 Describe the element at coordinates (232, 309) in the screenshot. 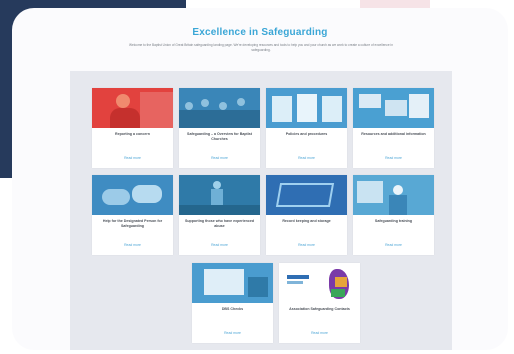

I see `tile-title: DBS Checks` at that location.